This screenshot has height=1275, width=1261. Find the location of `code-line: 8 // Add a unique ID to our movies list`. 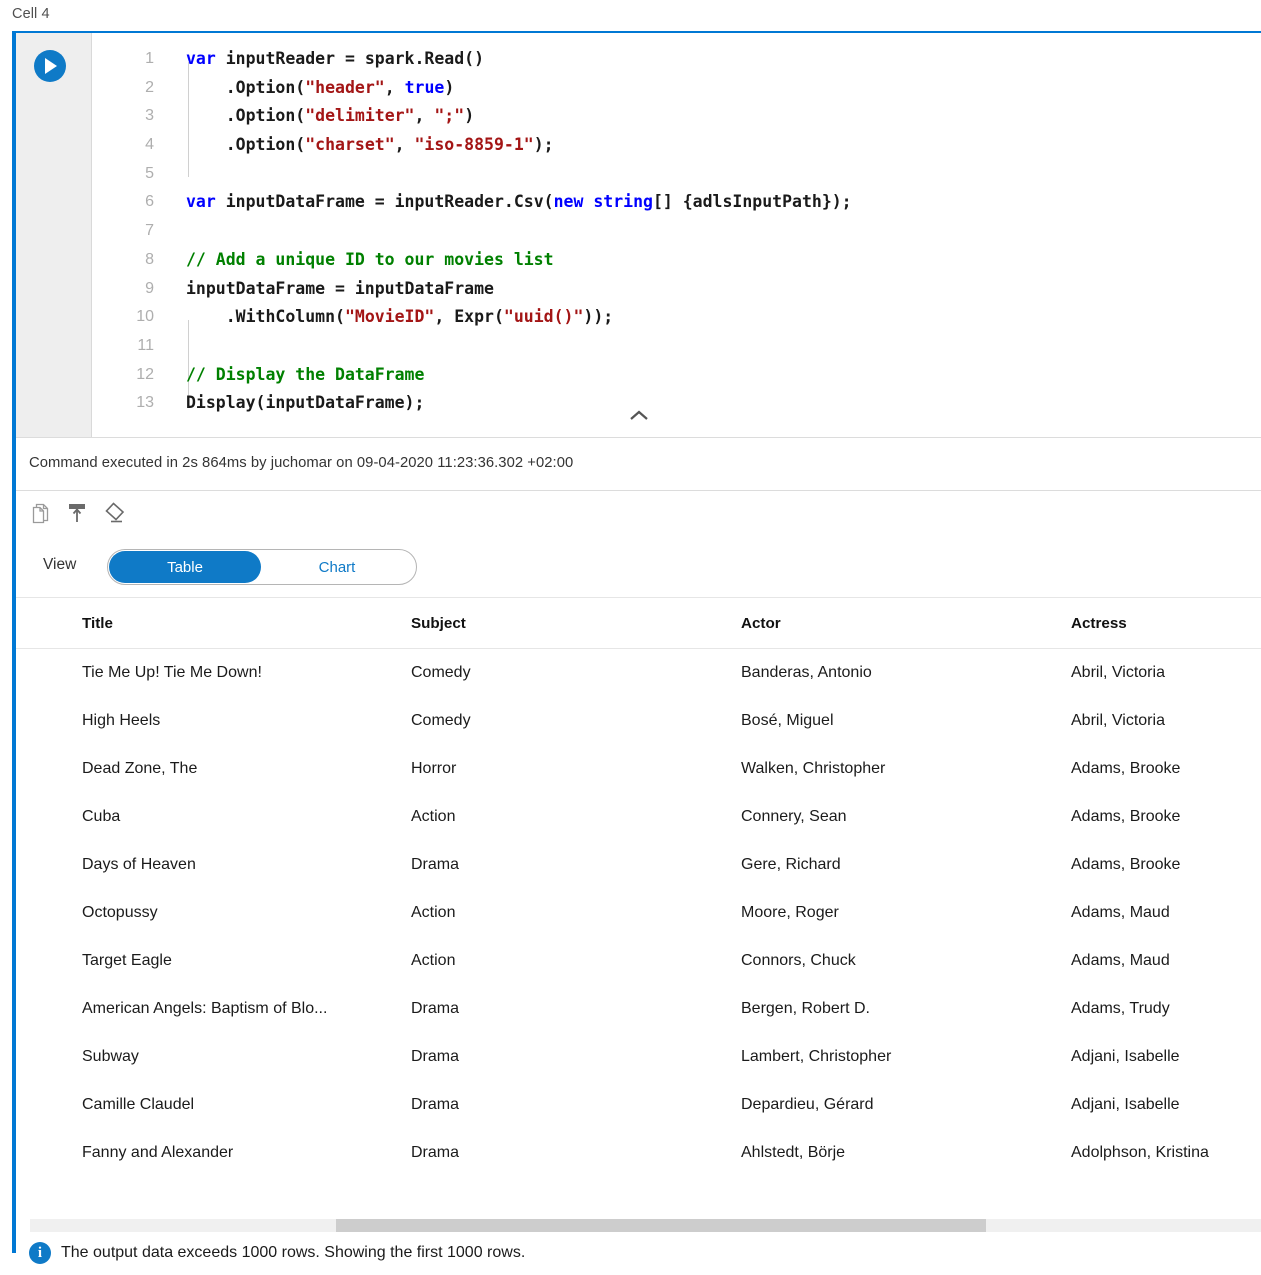

code-line: 8 // Add a unique ID to our movies list is located at coordinates (676, 260).